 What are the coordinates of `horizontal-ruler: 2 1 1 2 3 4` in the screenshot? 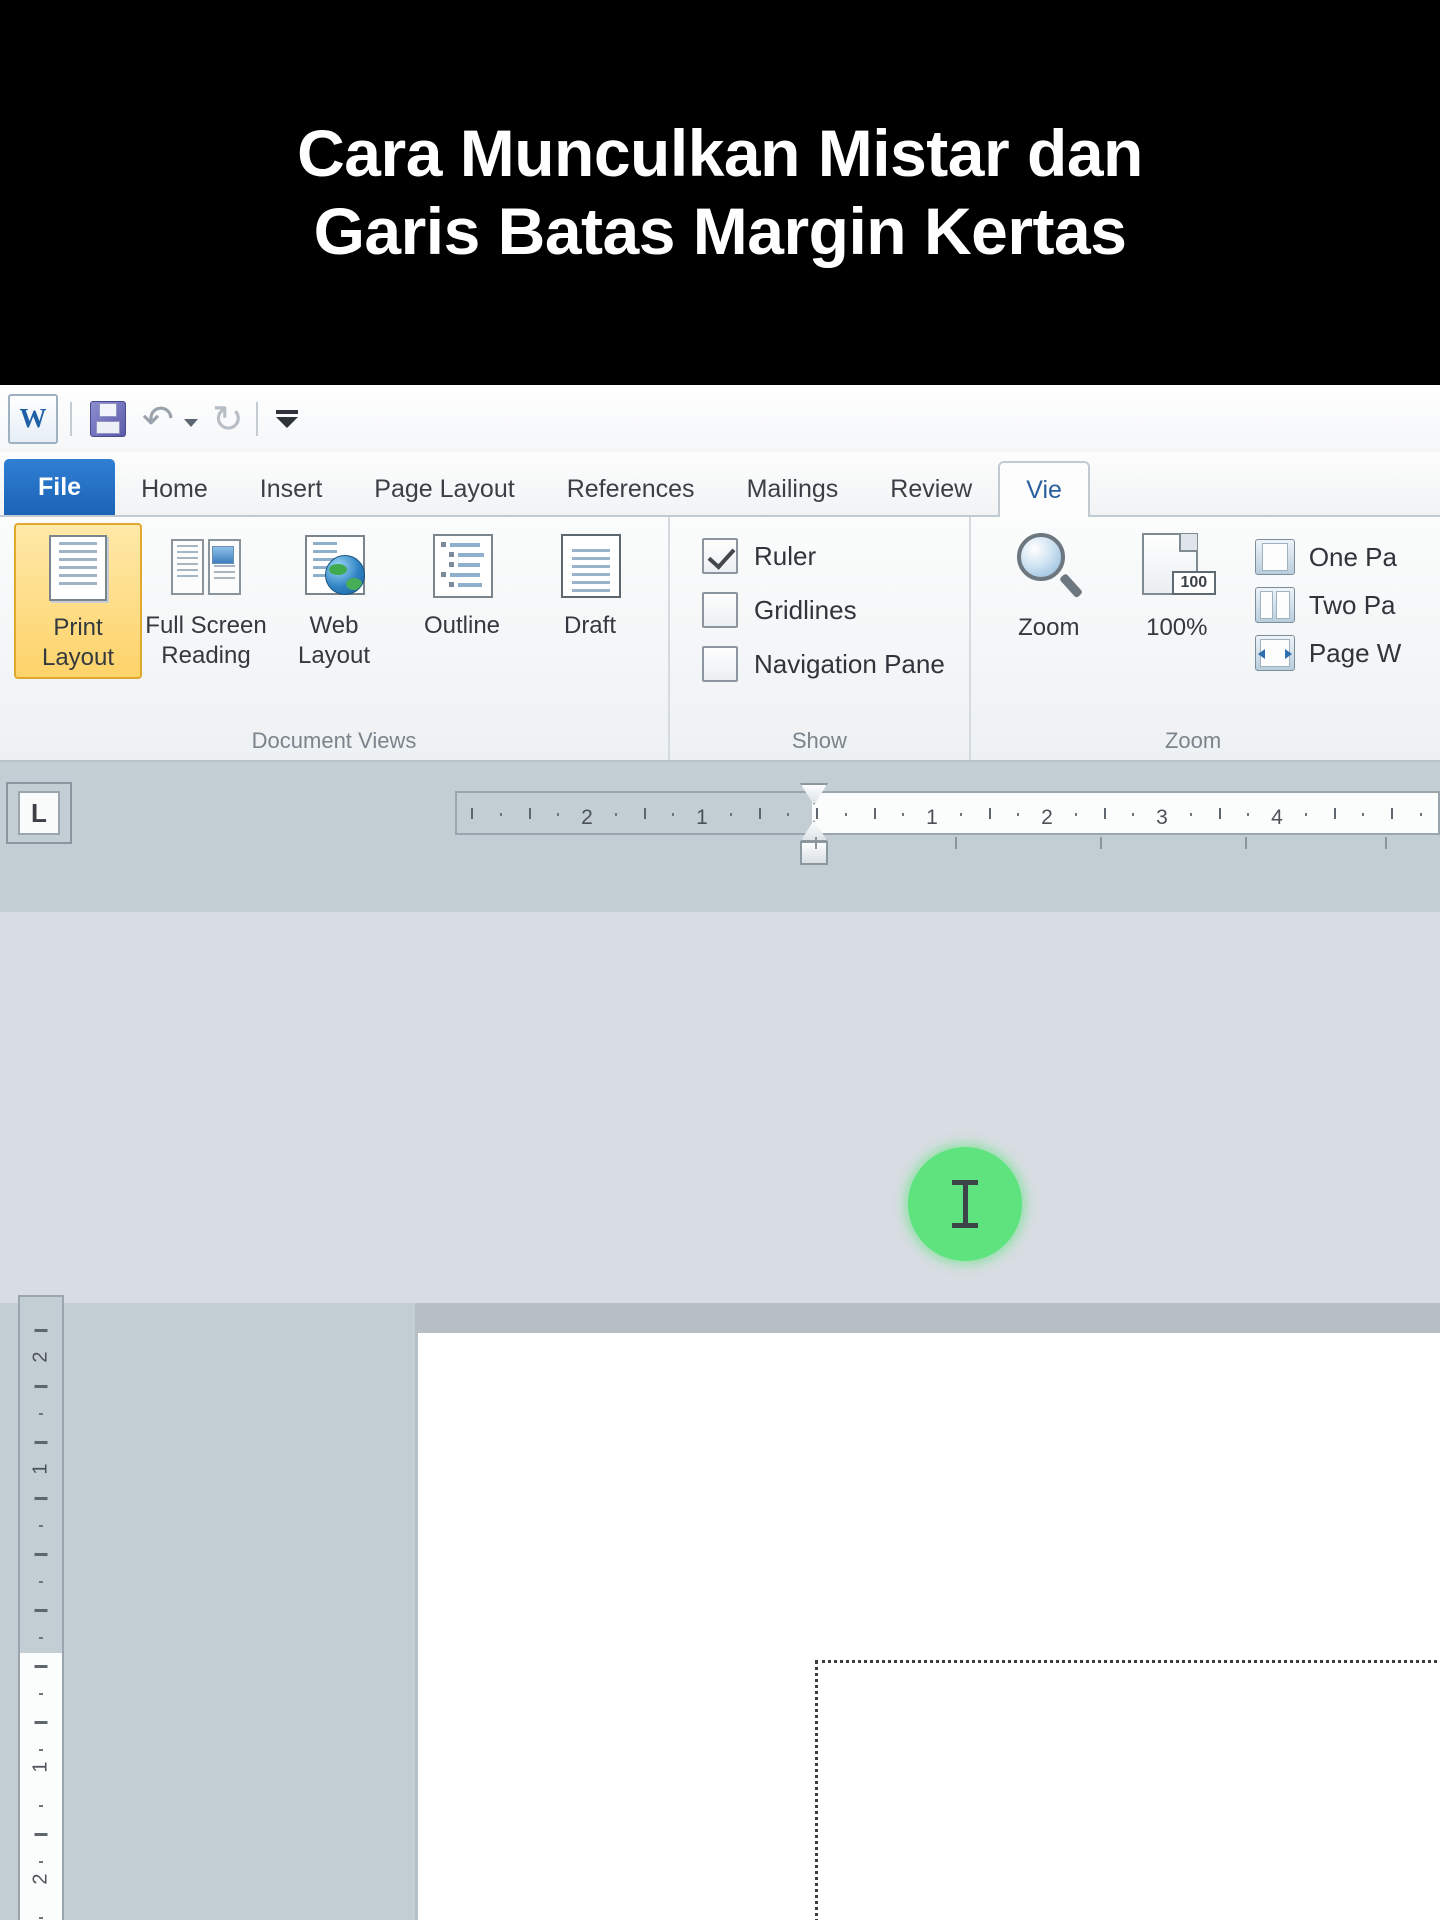 It's located at (947, 813).